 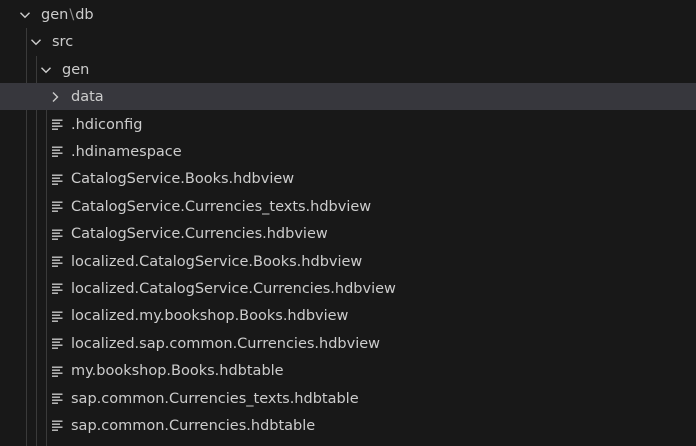 What do you see at coordinates (348, 69) in the screenshot?
I see `tree-folder-gen: gen` at bounding box center [348, 69].